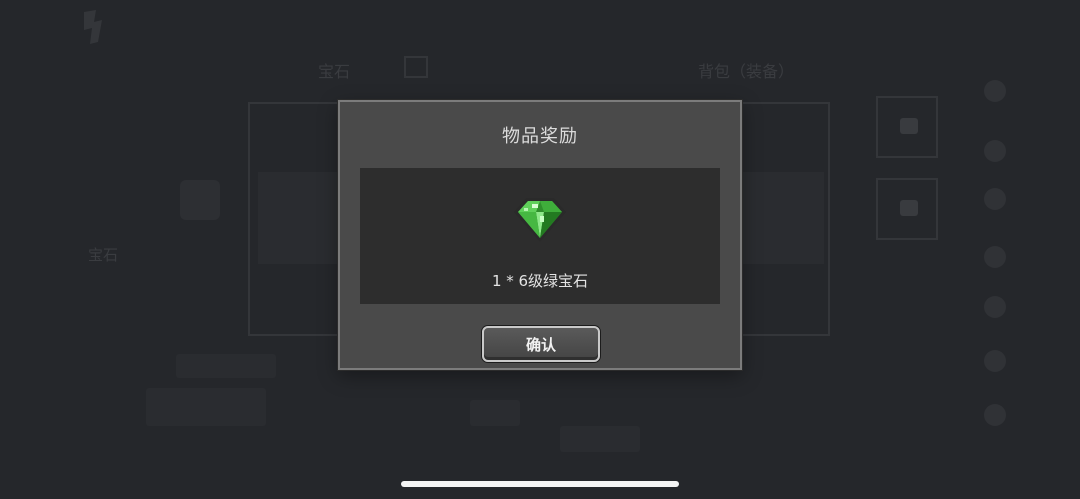 The height and width of the screenshot is (499, 1080). What do you see at coordinates (334, 70) in the screenshot?
I see `tab-gem: 宝石` at bounding box center [334, 70].